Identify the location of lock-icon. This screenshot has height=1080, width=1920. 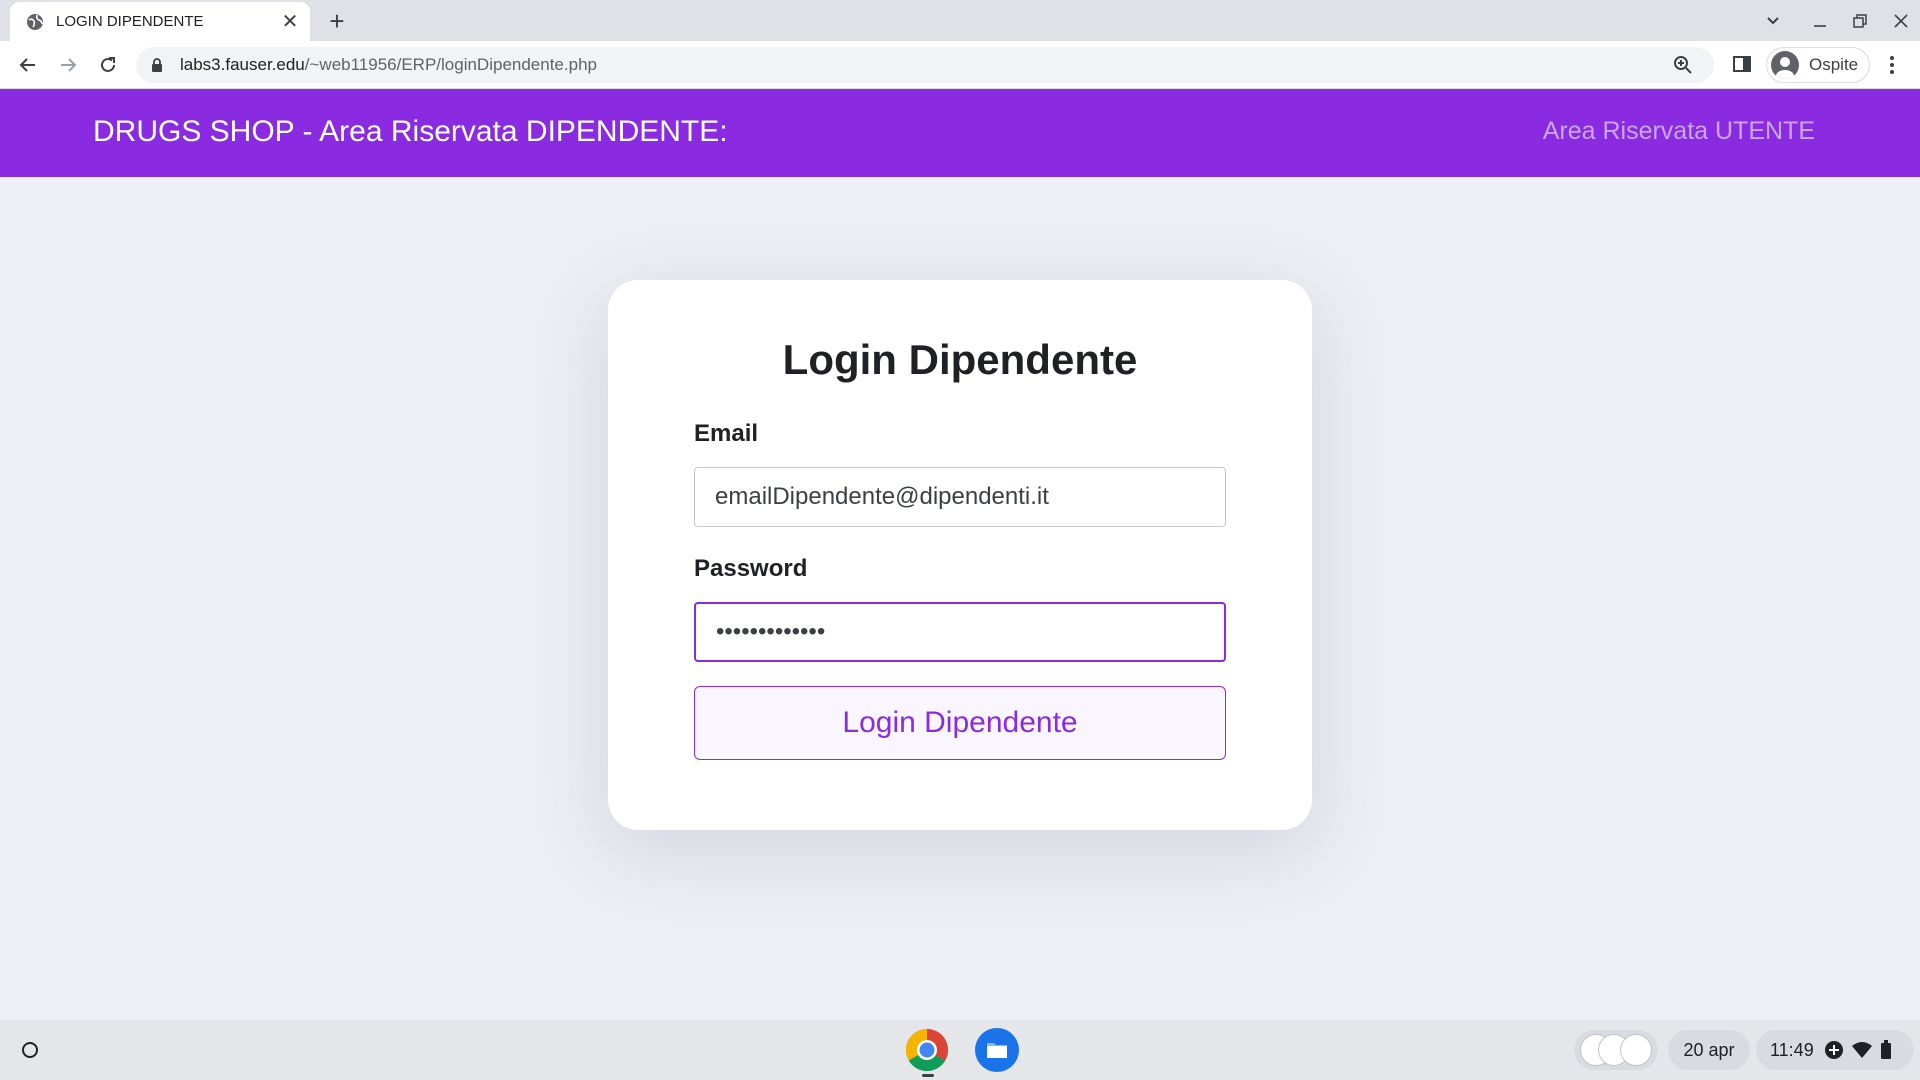
(157, 65).